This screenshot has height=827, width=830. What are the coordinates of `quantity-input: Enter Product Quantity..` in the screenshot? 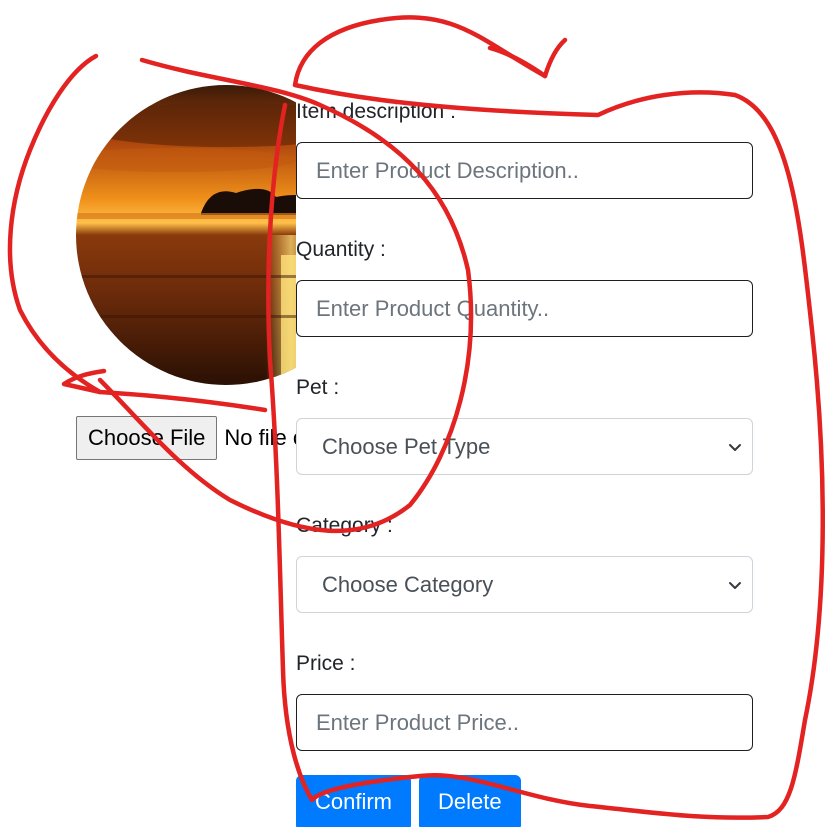 It's located at (524, 308).